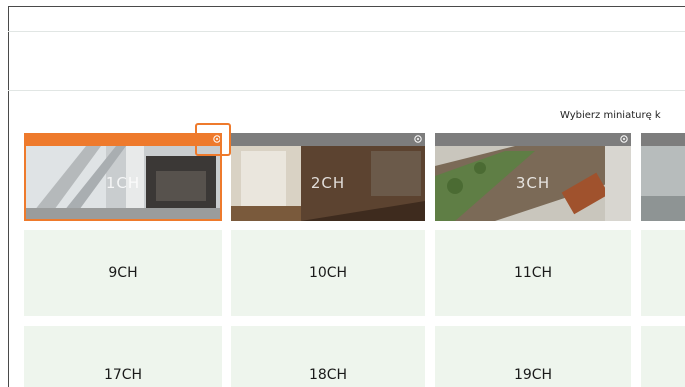  Describe the element at coordinates (533, 356) in the screenshot. I see `channel-cell: 19CH` at that location.